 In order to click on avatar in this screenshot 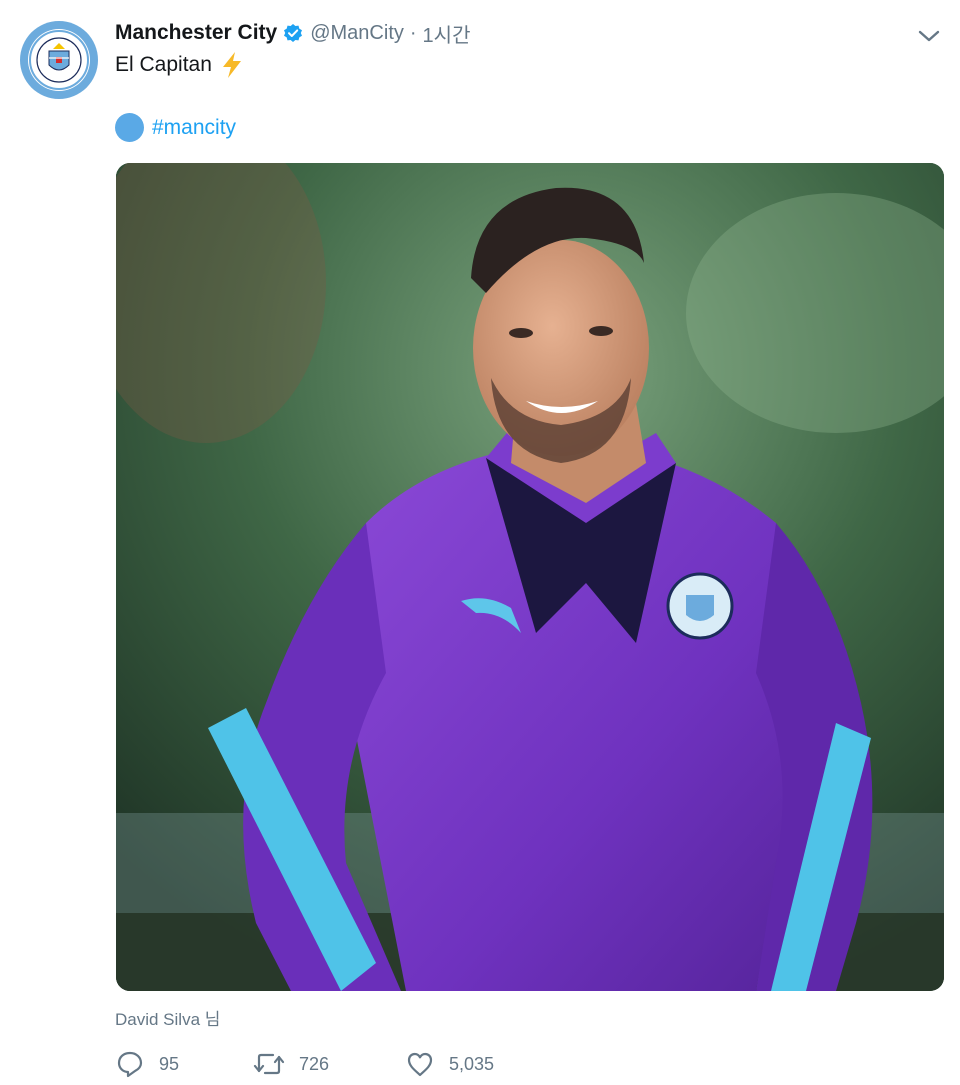, I will do `click(59, 60)`.